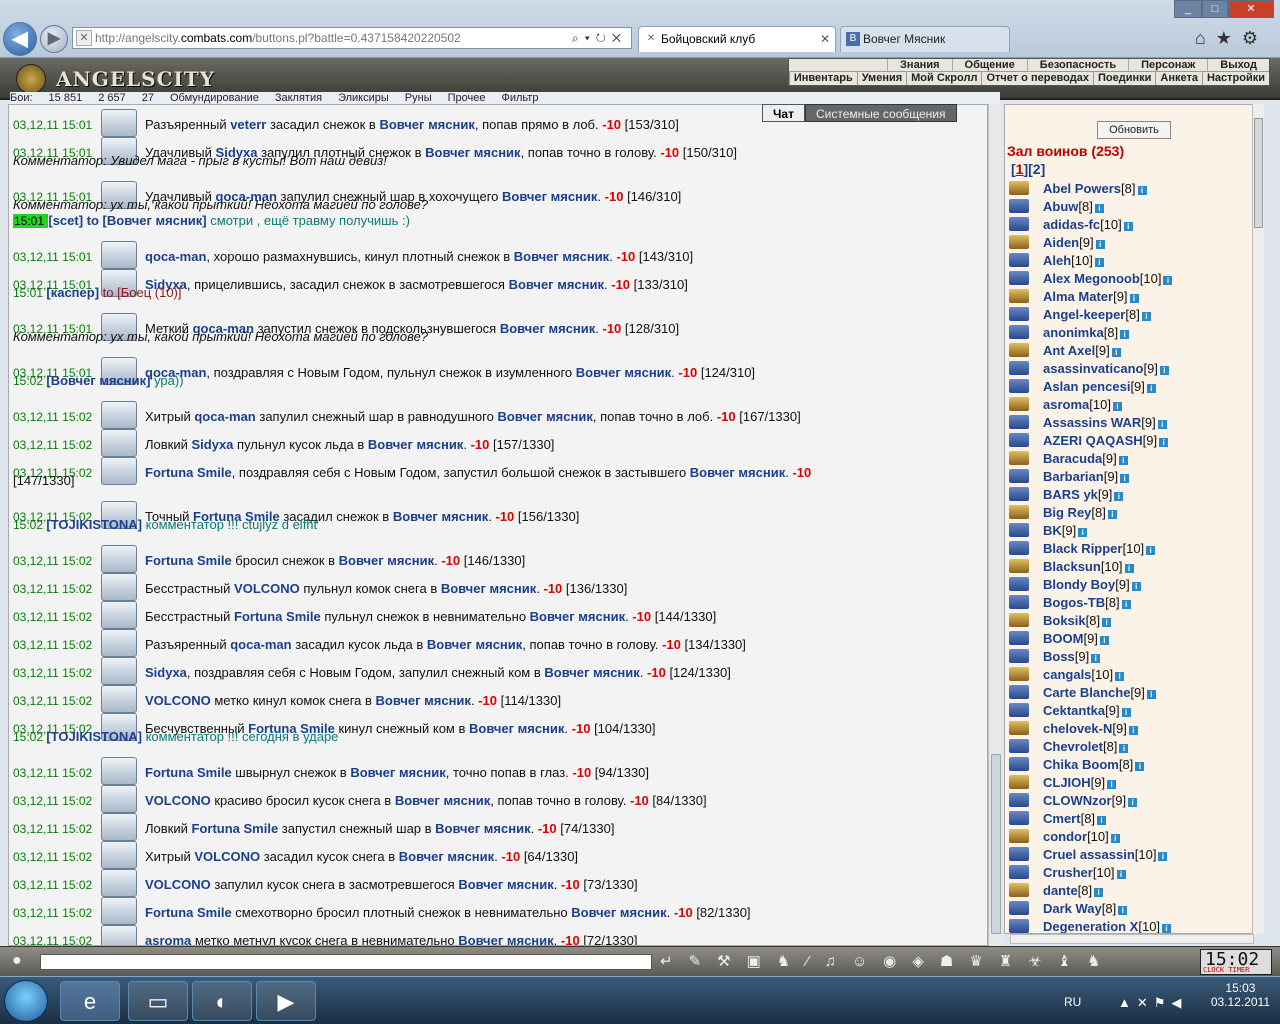 The image size is (1280, 1024). What do you see at coordinates (166, 672) in the screenshot?
I see `attacker-name: Sidyxa` at bounding box center [166, 672].